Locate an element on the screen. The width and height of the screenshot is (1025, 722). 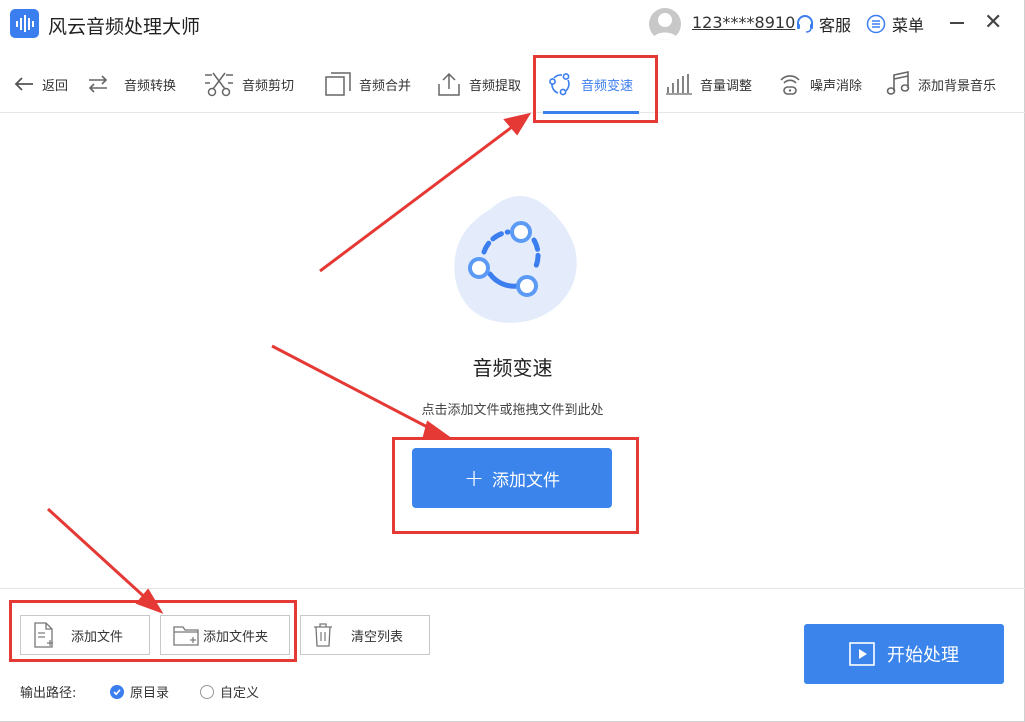
tab-label: 噪声消除 is located at coordinates (836, 86).